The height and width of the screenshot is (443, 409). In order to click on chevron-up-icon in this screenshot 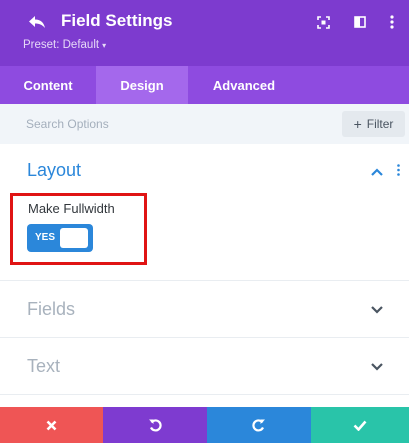, I will do `click(377, 172)`.